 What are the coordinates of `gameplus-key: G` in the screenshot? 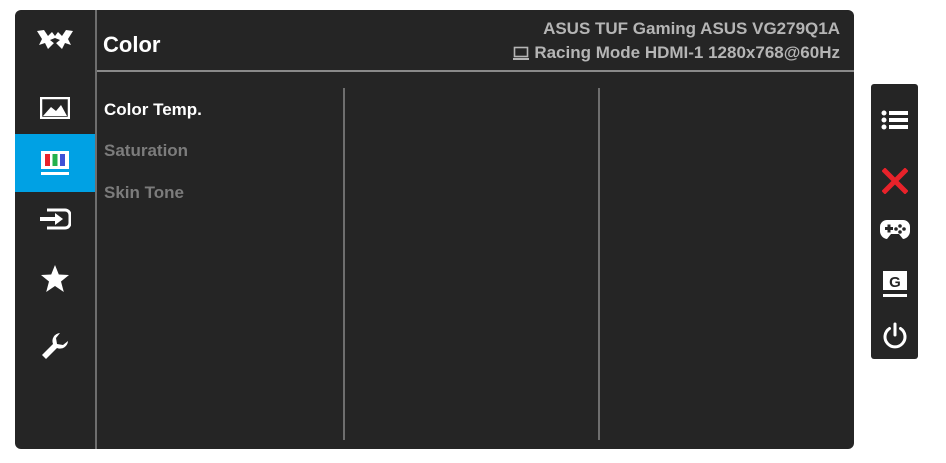 It's located at (894, 284).